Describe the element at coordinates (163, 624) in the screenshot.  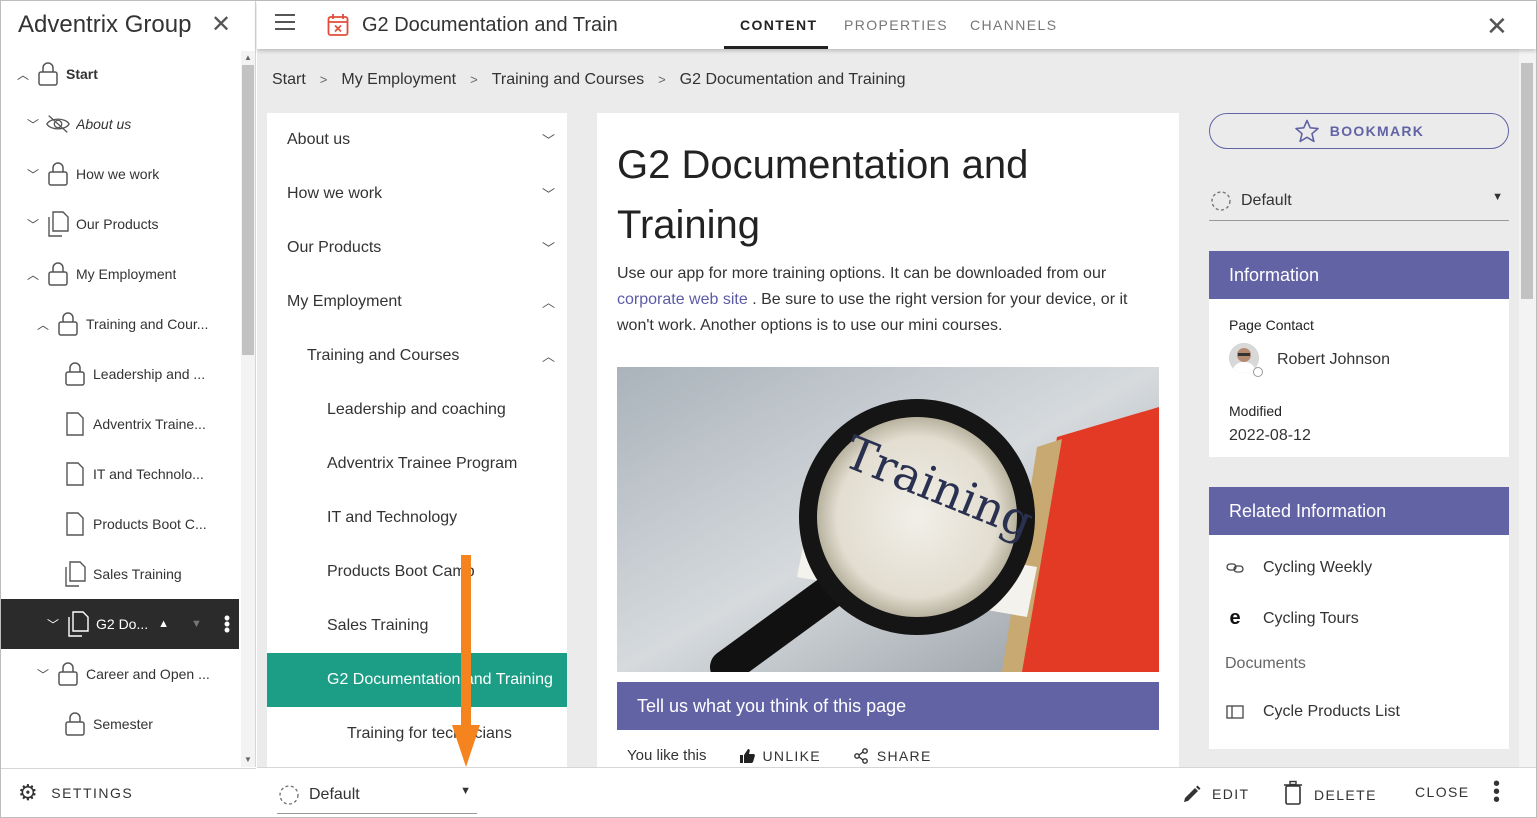
I see `move-up-icon: ▲` at that location.